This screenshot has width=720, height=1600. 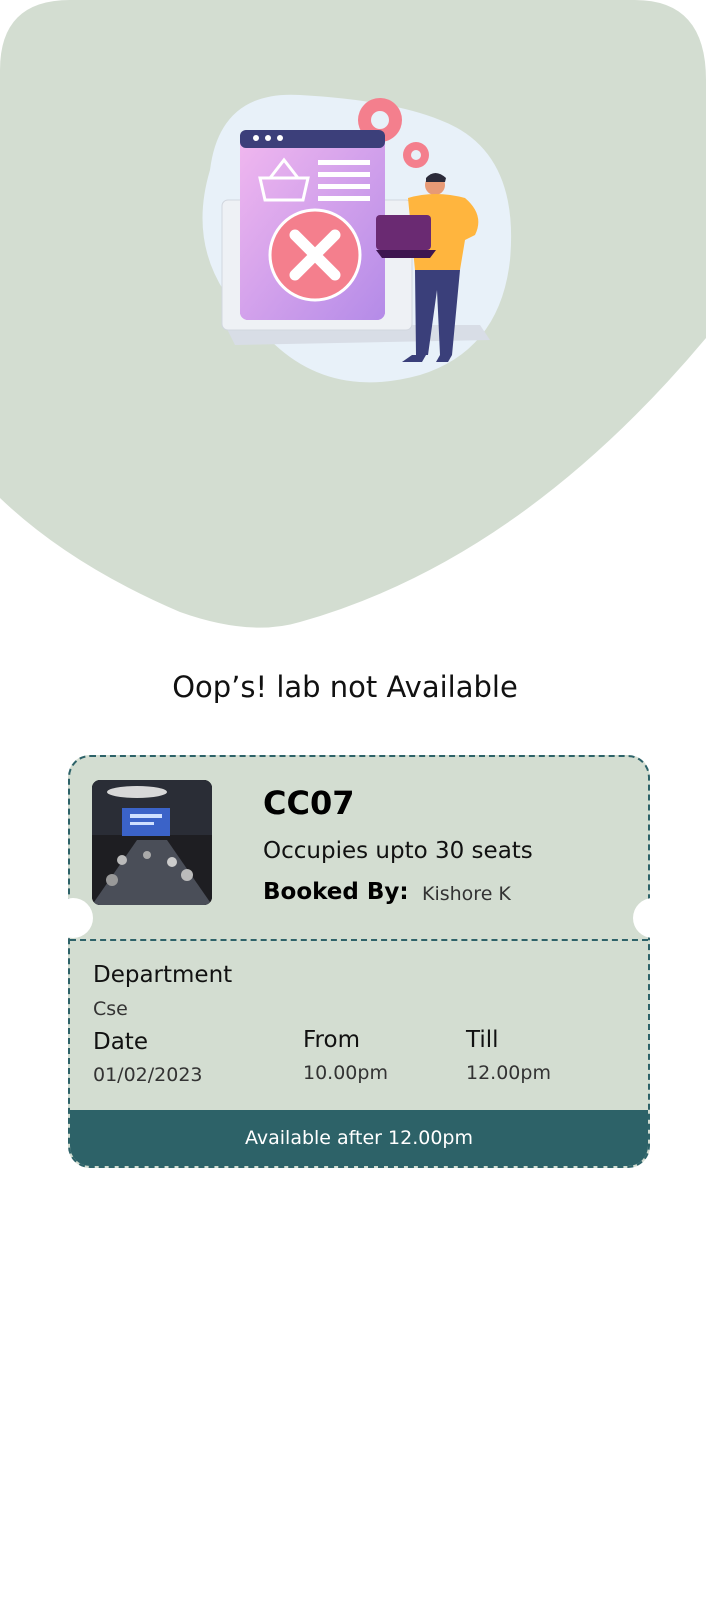 What do you see at coordinates (345, 687) in the screenshot?
I see `unavailable-message: Oop’s! lab not Available` at bounding box center [345, 687].